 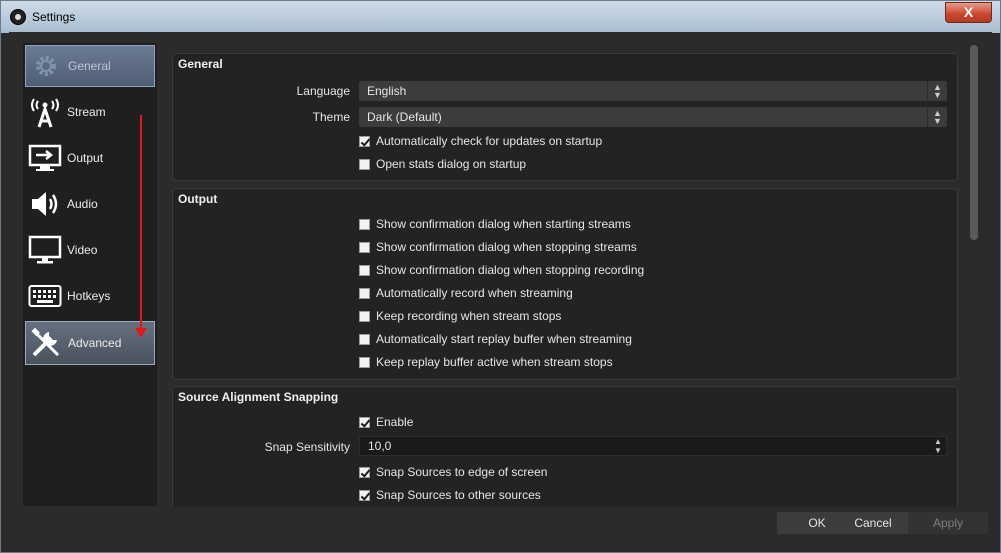 What do you see at coordinates (141, 333) in the screenshot?
I see `annotation-arrowhead` at bounding box center [141, 333].